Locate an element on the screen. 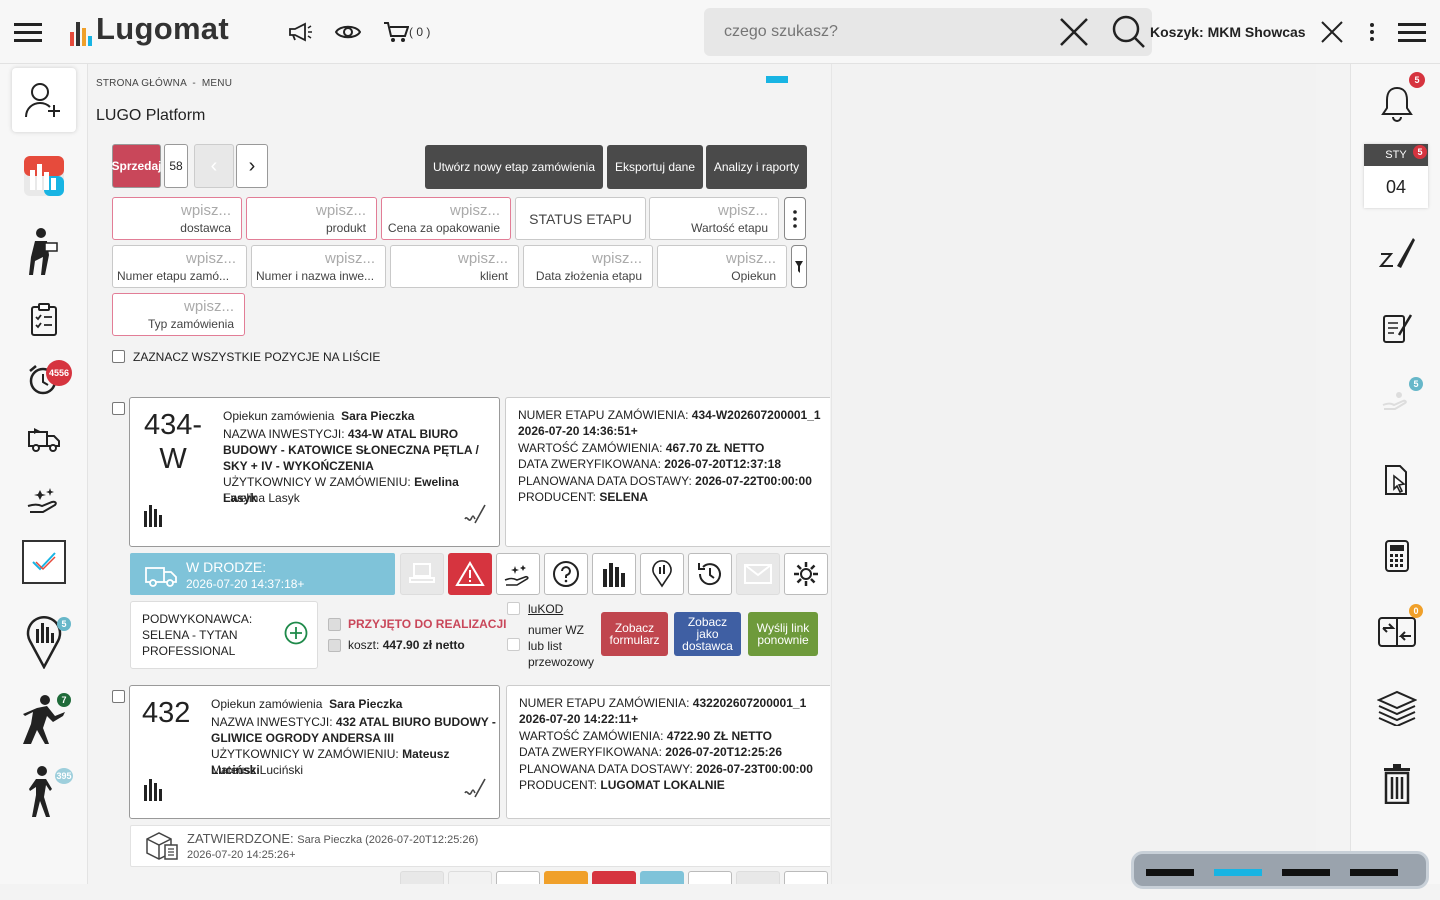 The width and height of the screenshot is (1440, 900). status-in-transit: W DRODZE: 2026-07-20 14:37:18+ is located at coordinates (262, 574).